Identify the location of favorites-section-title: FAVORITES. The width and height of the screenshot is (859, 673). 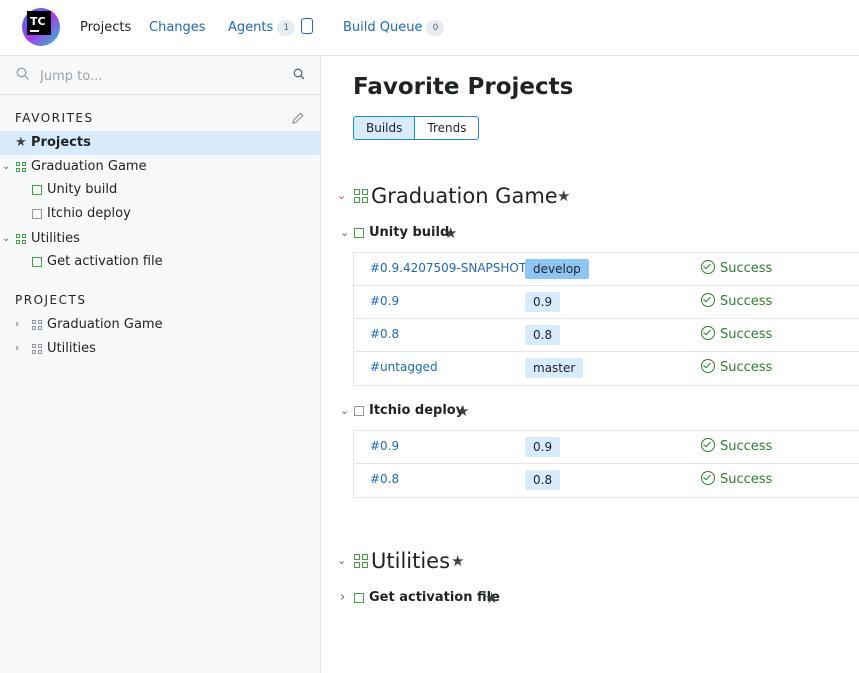
(54, 118).